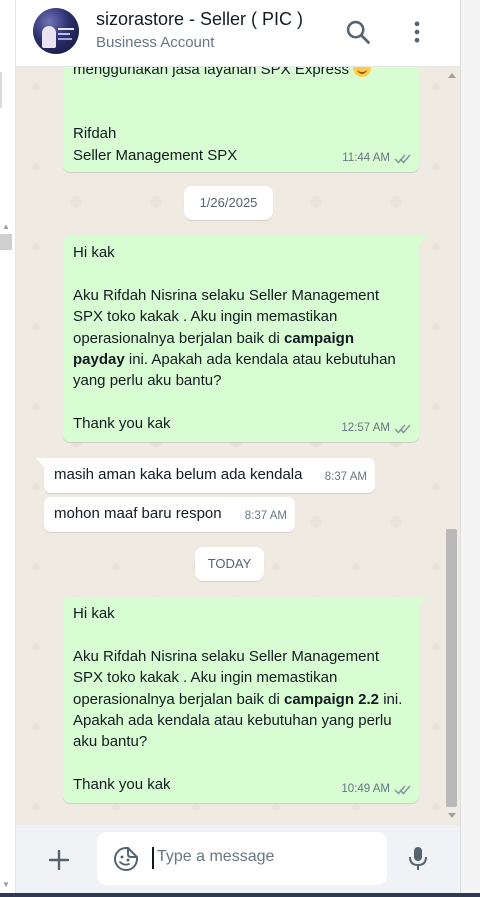  Describe the element at coordinates (199, 19) in the screenshot. I see `contact-name: sizorastore - Seller ( PIC )` at that location.